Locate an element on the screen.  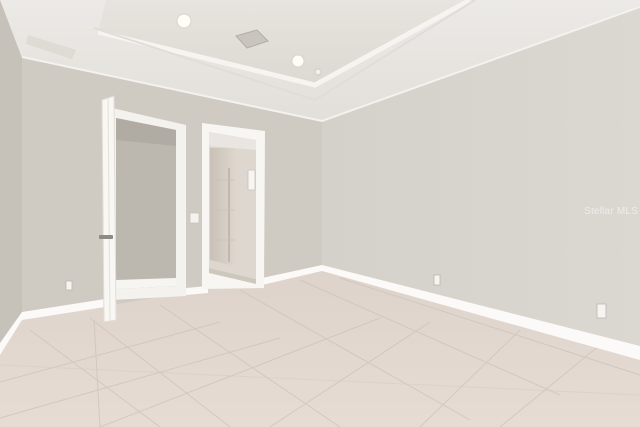
closet-doorway is located at coordinates (149, 204).